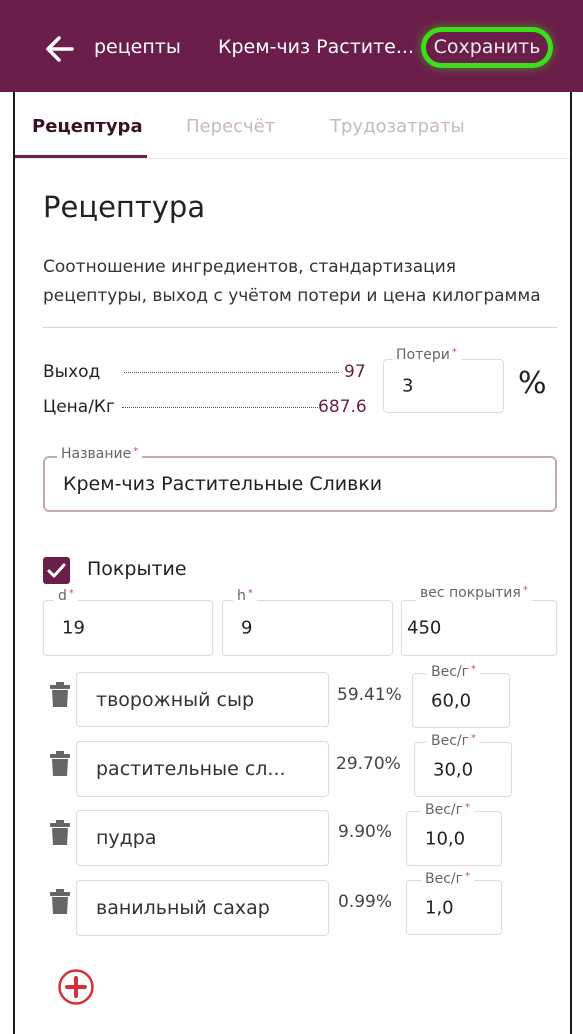 The width and height of the screenshot is (583, 1034). What do you see at coordinates (62, 596) in the screenshot?
I see `coating-d-label: d` at bounding box center [62, 596].